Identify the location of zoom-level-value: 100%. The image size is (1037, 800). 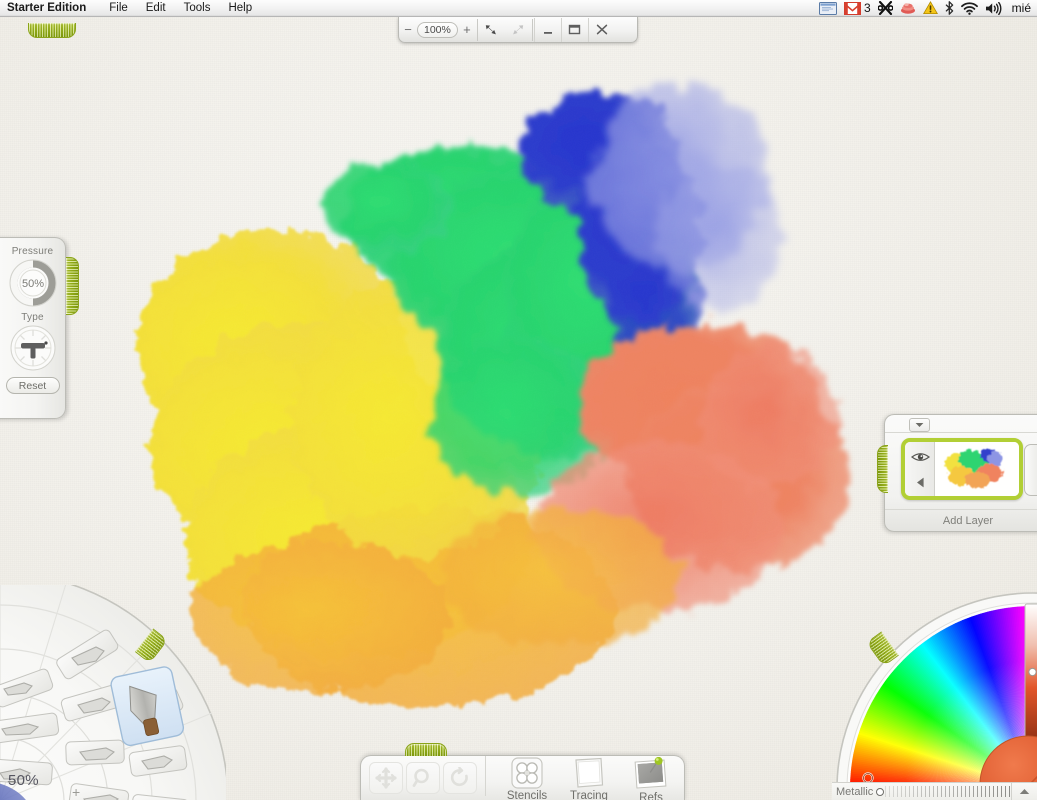
(437, 29).